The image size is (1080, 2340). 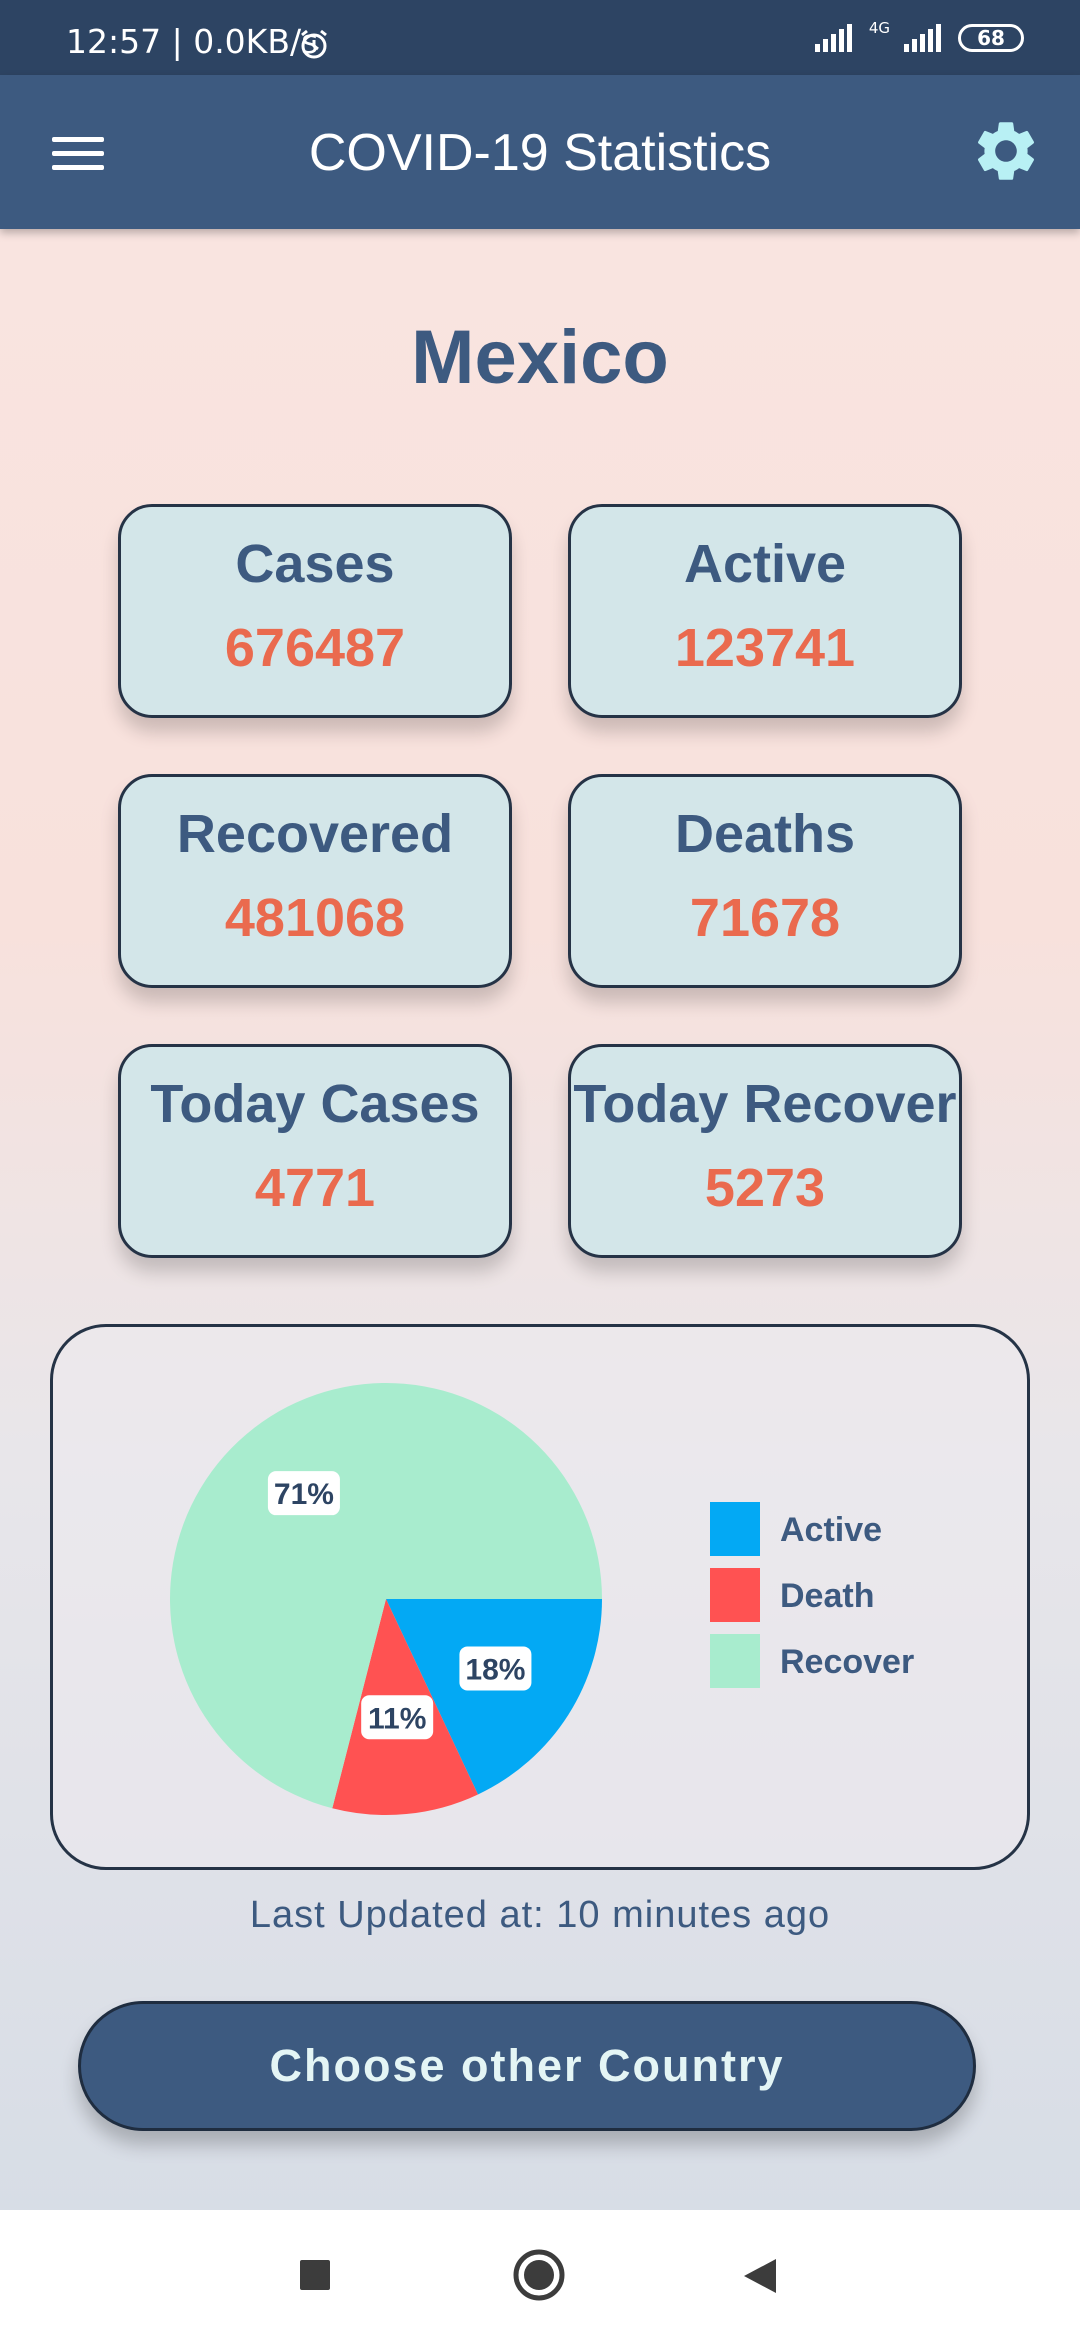 What do you see at coordinates (315, 918) in the screenshot?
I see `stat-value: 481068` at bounding box center [315, 918].